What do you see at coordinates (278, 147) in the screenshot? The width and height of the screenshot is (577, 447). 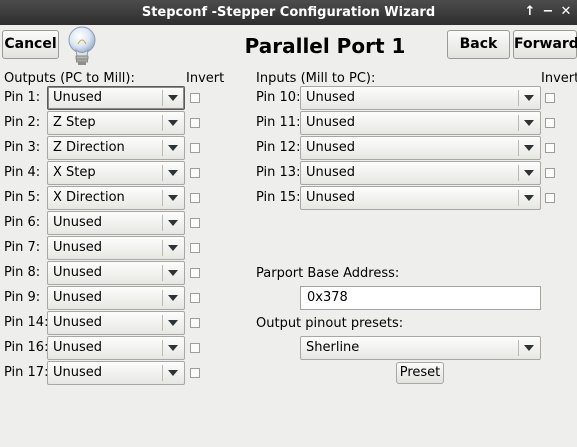 I see `inputs-pin-label: Pin 12:` at bounding box center [278, 147].